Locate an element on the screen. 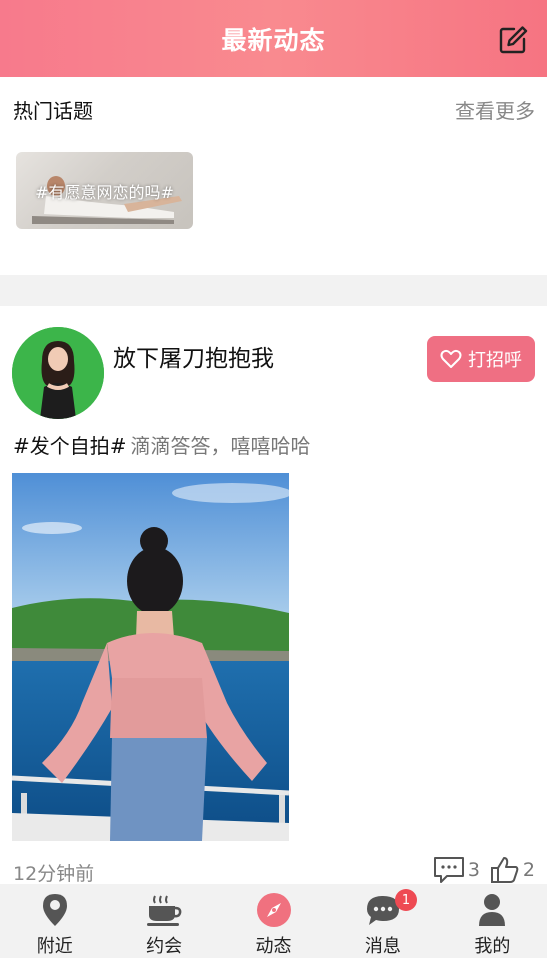 Image resolution: width=547 pixels, height=958 pixels. nav-label: 动态 is located at coordinates (273, 946).